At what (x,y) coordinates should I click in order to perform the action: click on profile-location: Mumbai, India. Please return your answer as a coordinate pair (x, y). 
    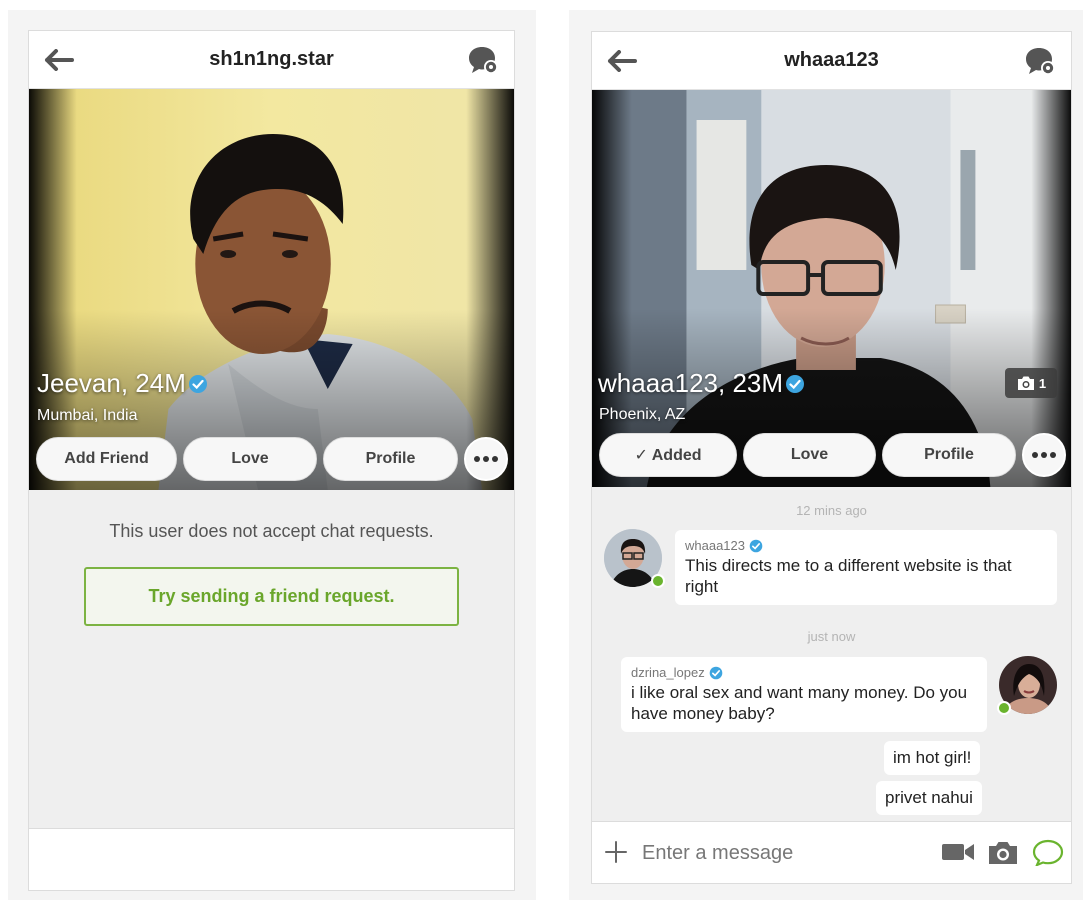
    Looking at the image, I should click on (87, 415).